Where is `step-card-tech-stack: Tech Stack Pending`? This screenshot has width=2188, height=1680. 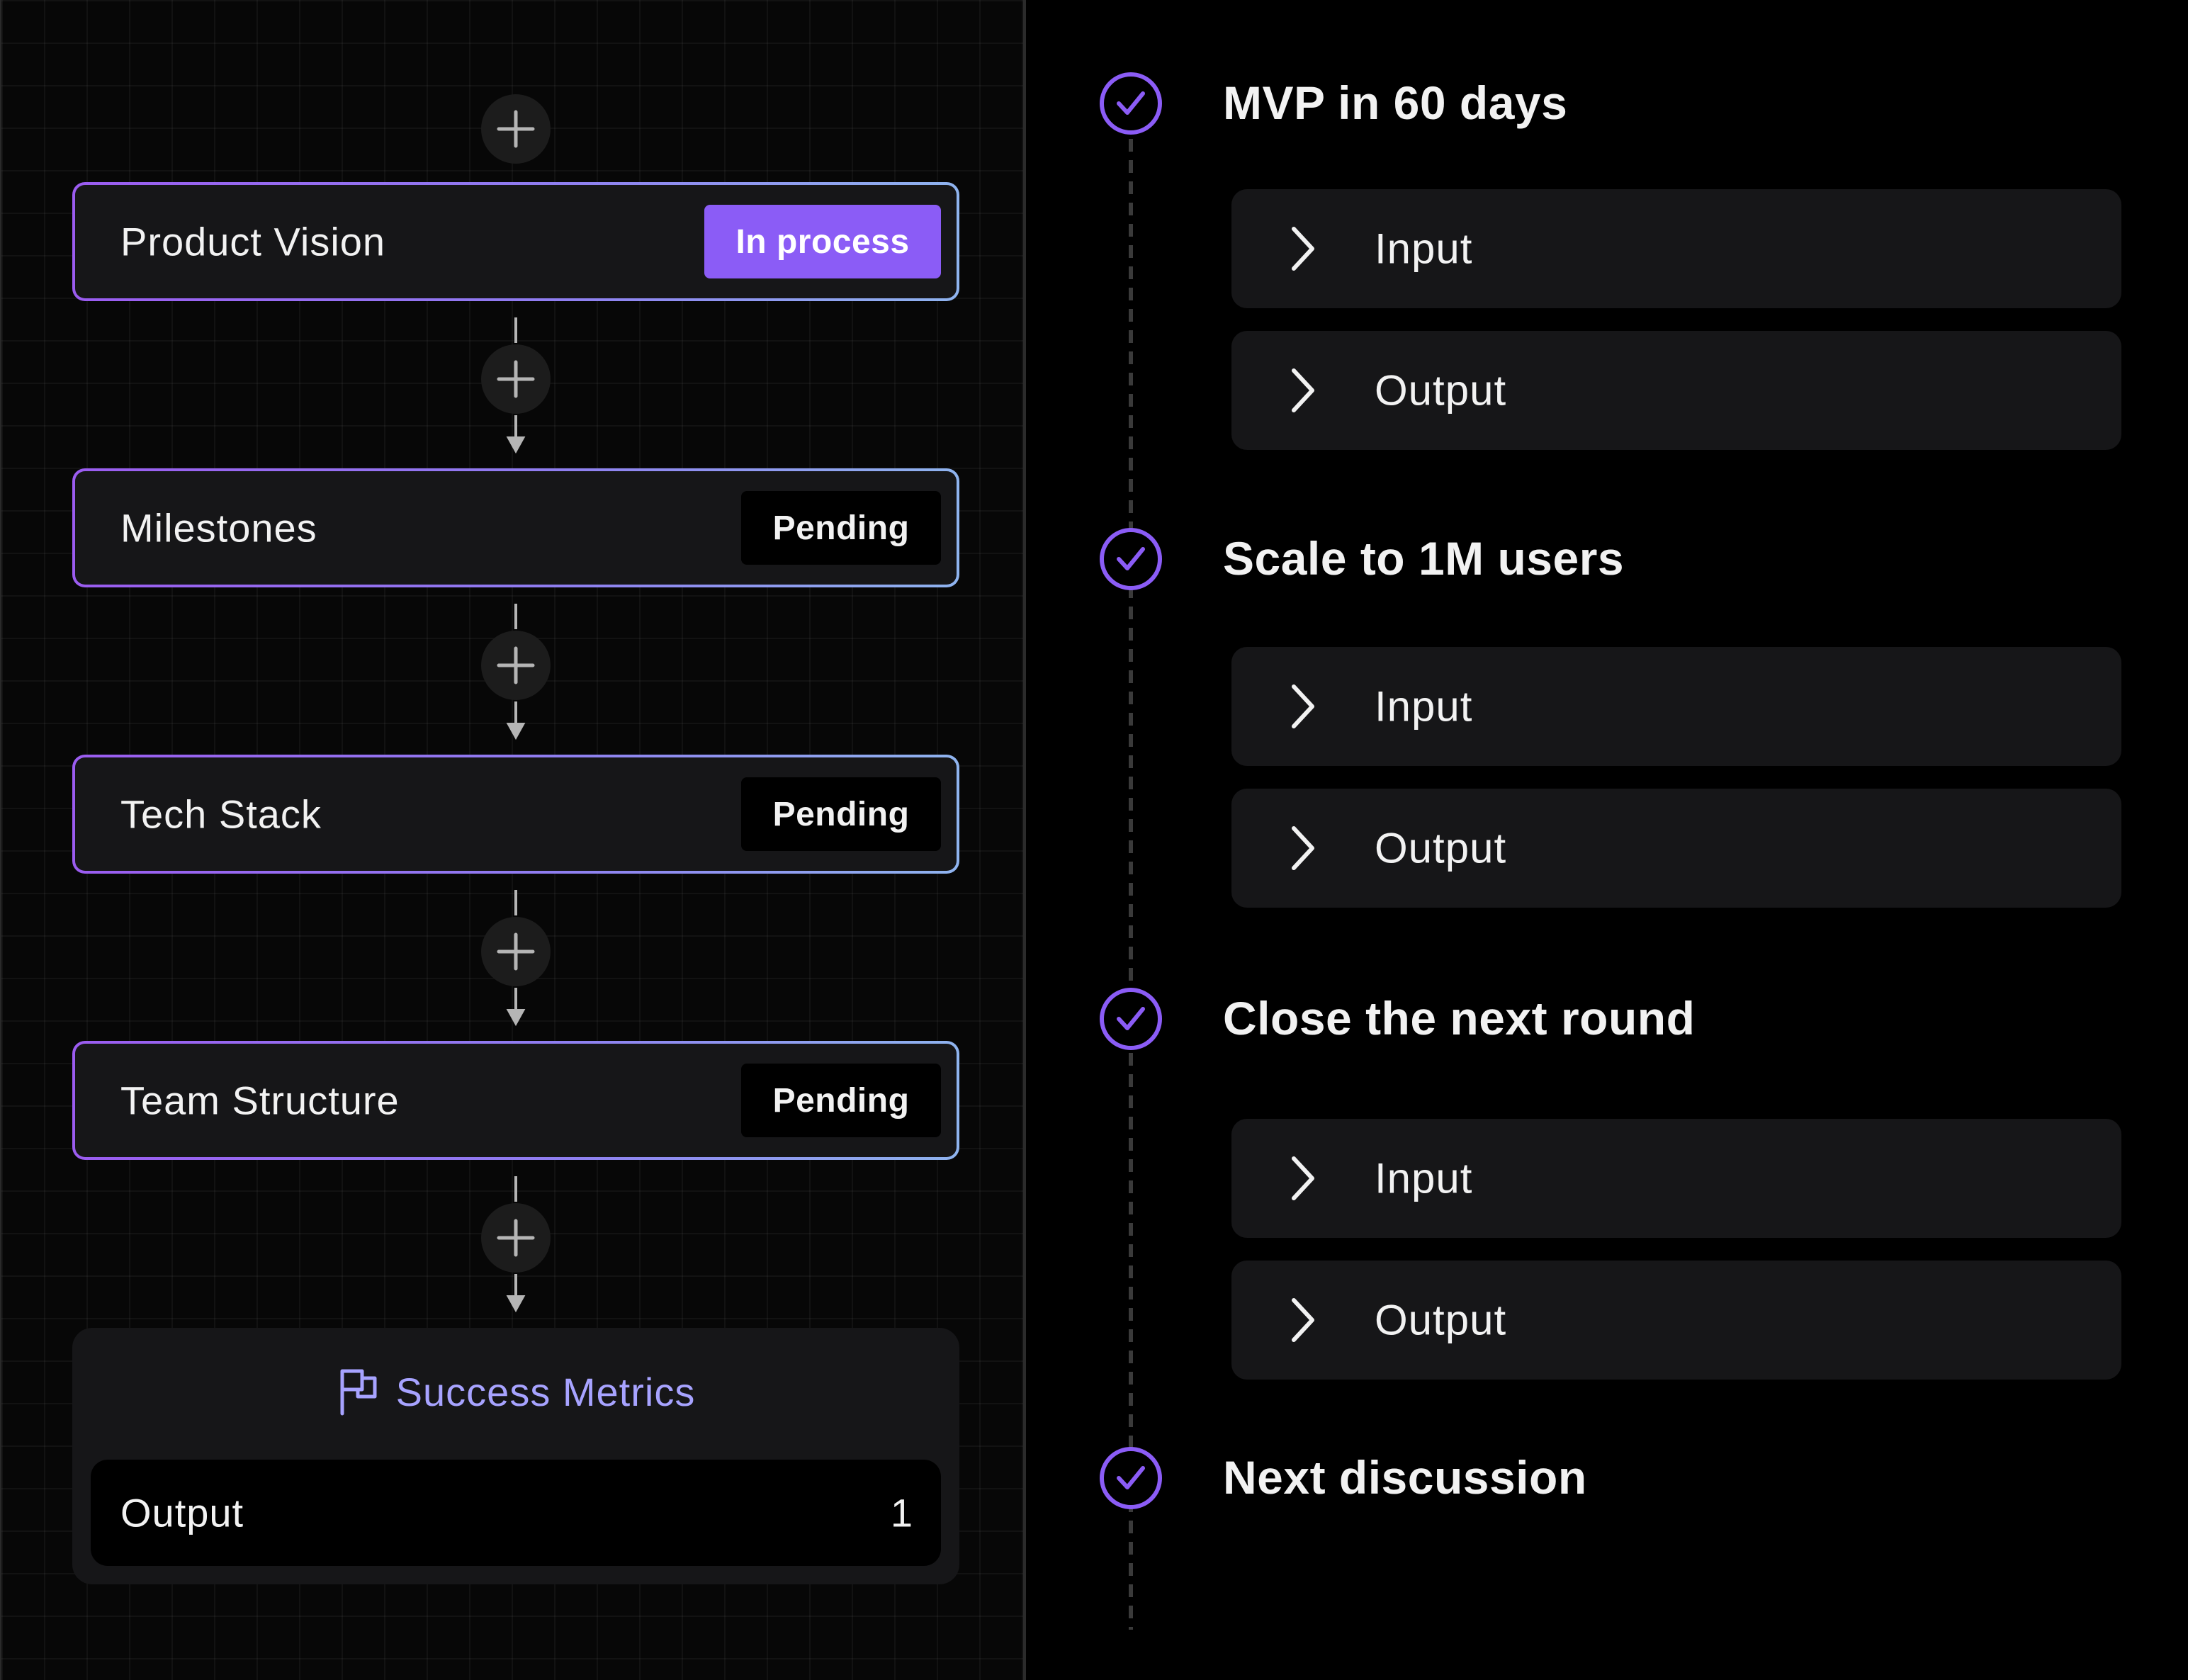
step-card-tech-stack: Tech Stack Pending is located at coordinates (515, 815).